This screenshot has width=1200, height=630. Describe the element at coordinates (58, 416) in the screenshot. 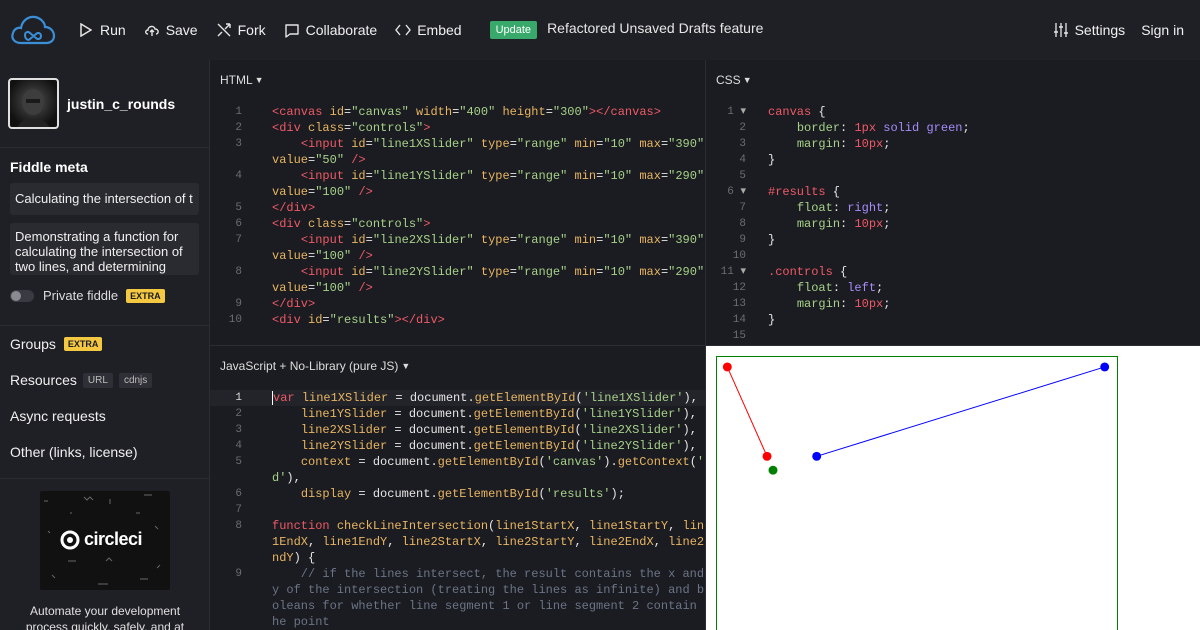

I see `async-label: Async requests` at that location.